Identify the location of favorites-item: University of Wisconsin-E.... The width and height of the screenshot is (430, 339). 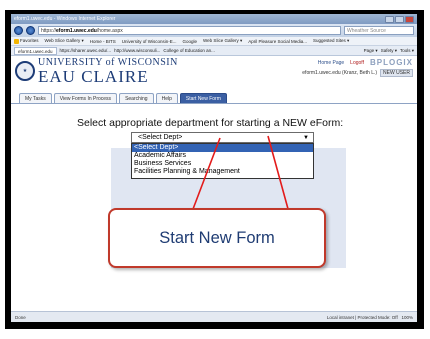
(149, 41).